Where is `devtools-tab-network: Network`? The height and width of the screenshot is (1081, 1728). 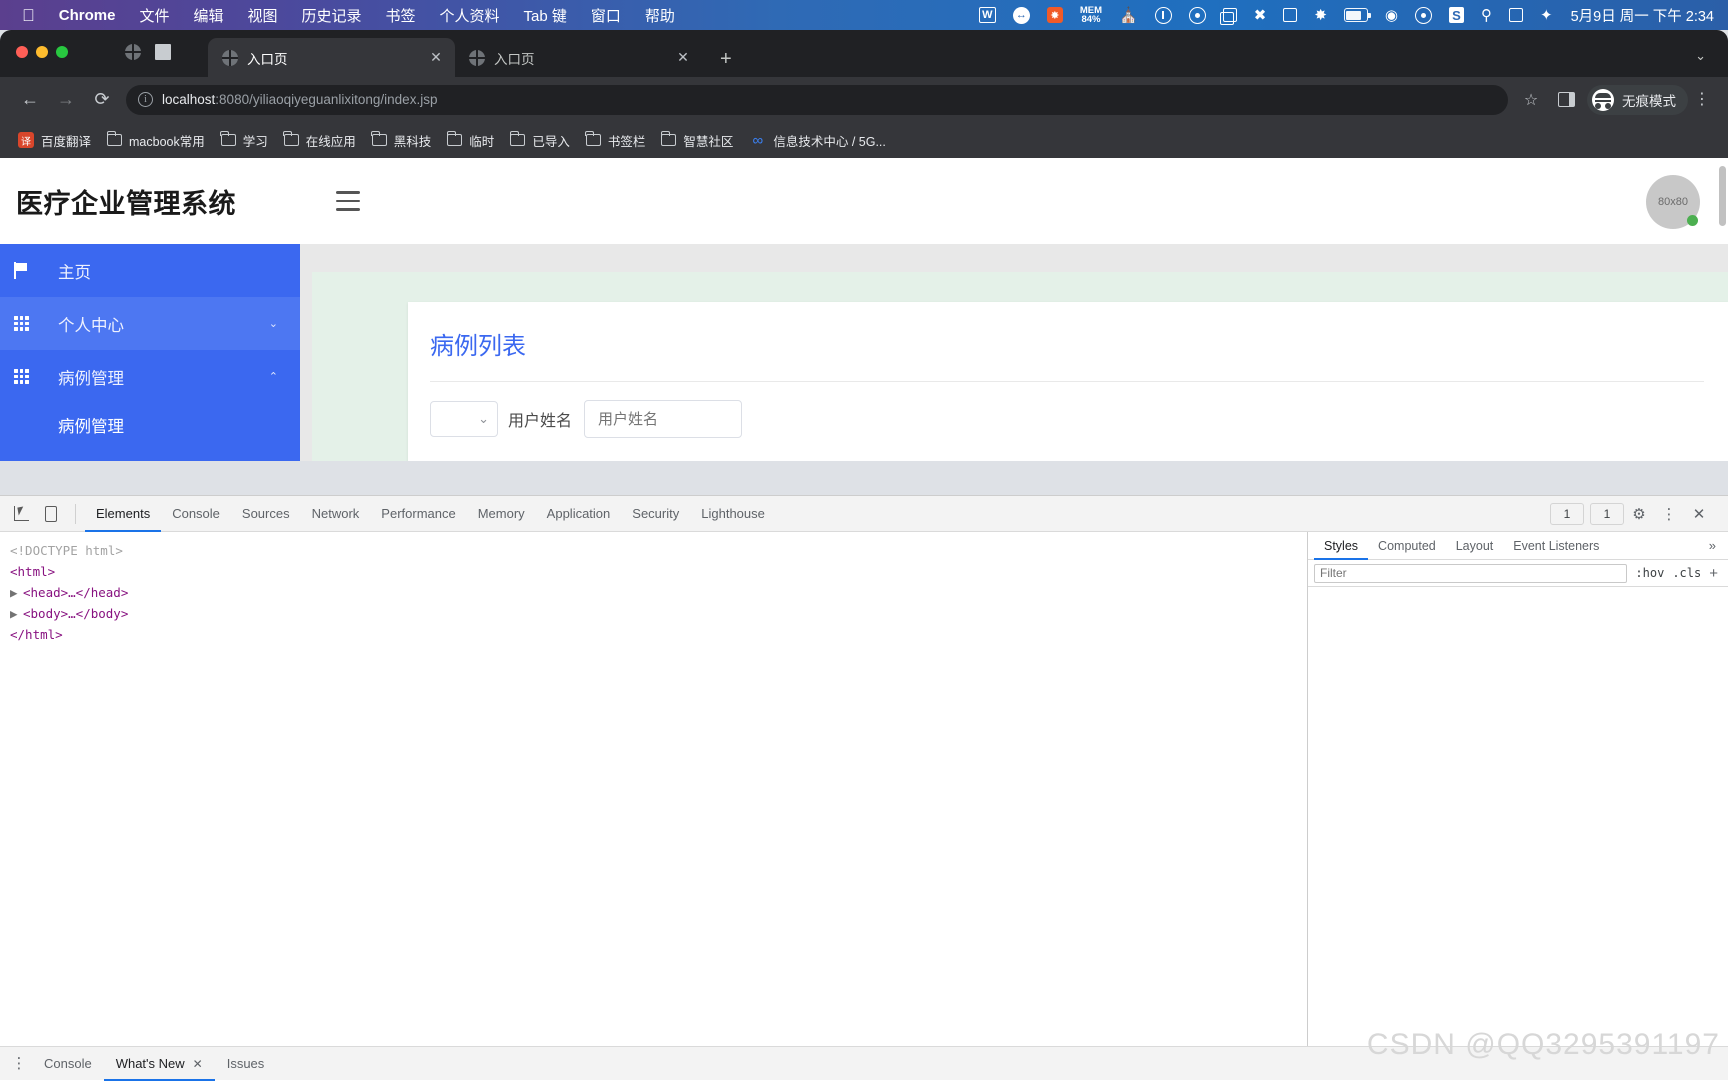
devtools-tab-network: Network is located at coordinates (336, 514).